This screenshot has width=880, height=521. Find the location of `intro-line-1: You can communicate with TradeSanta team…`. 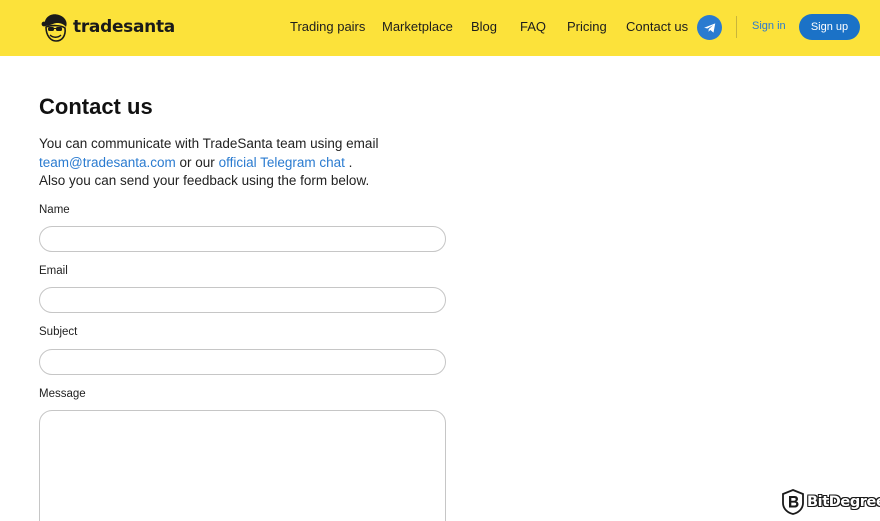

intro-line-1: You can communicate with TradeSanta team… is located at coordinates (209, 143).